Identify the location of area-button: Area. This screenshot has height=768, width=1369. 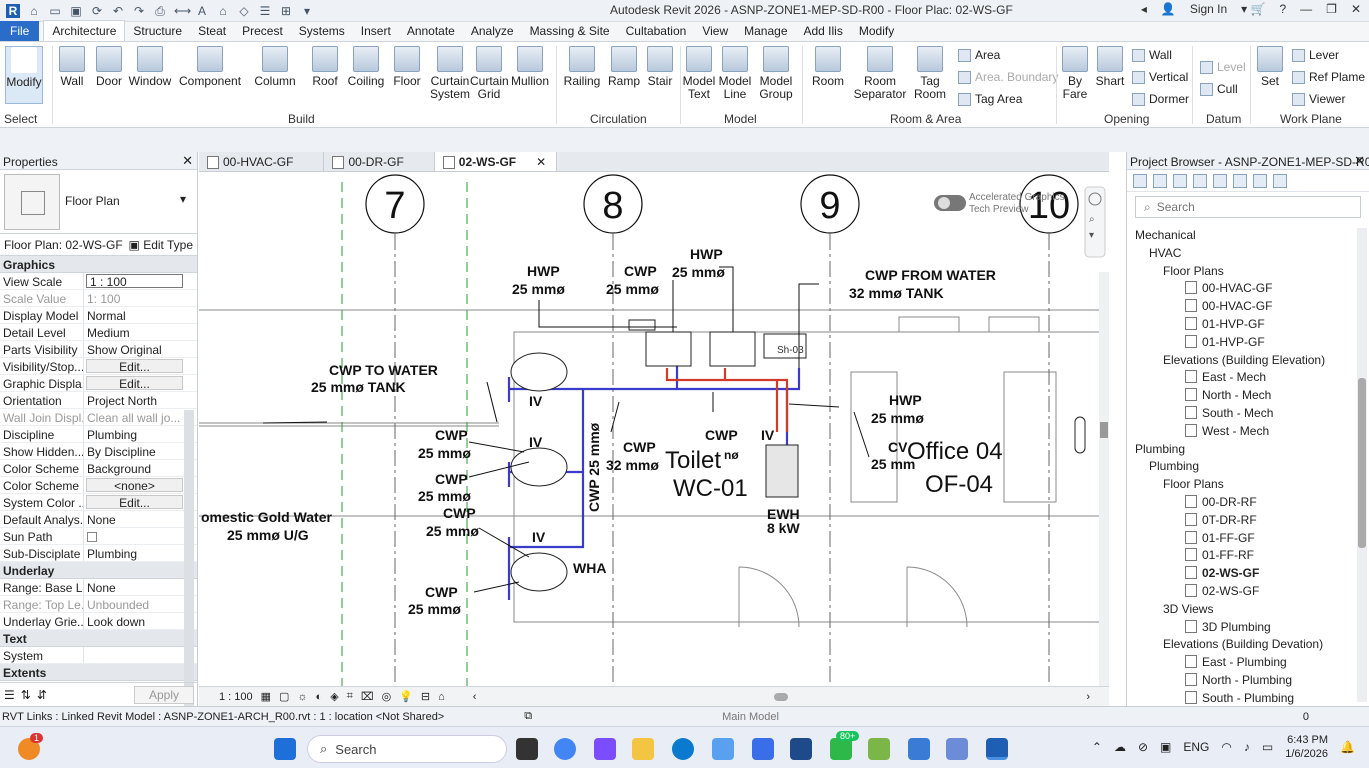
(979, 55).